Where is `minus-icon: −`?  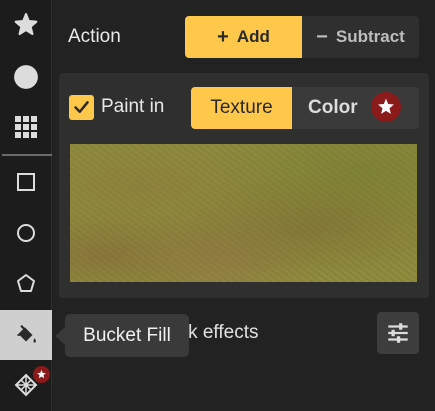 minus-icon: − is located at coordinates (322, 36).